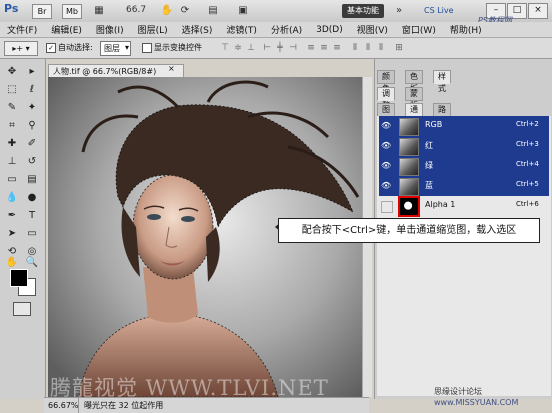  Describe the element at coordinates (124, 405) in the screenshot. I see `status-info-text: 曝光只在 32 位起作用` at that location.